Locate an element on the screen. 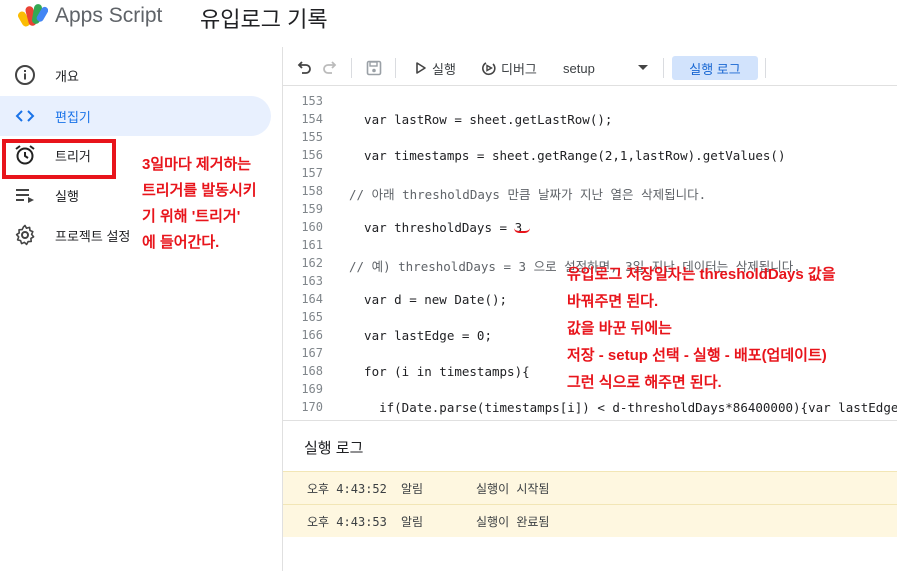 This screenshot has height=571, width=897. run-label: 실행 is located at coordinates (444, 69).